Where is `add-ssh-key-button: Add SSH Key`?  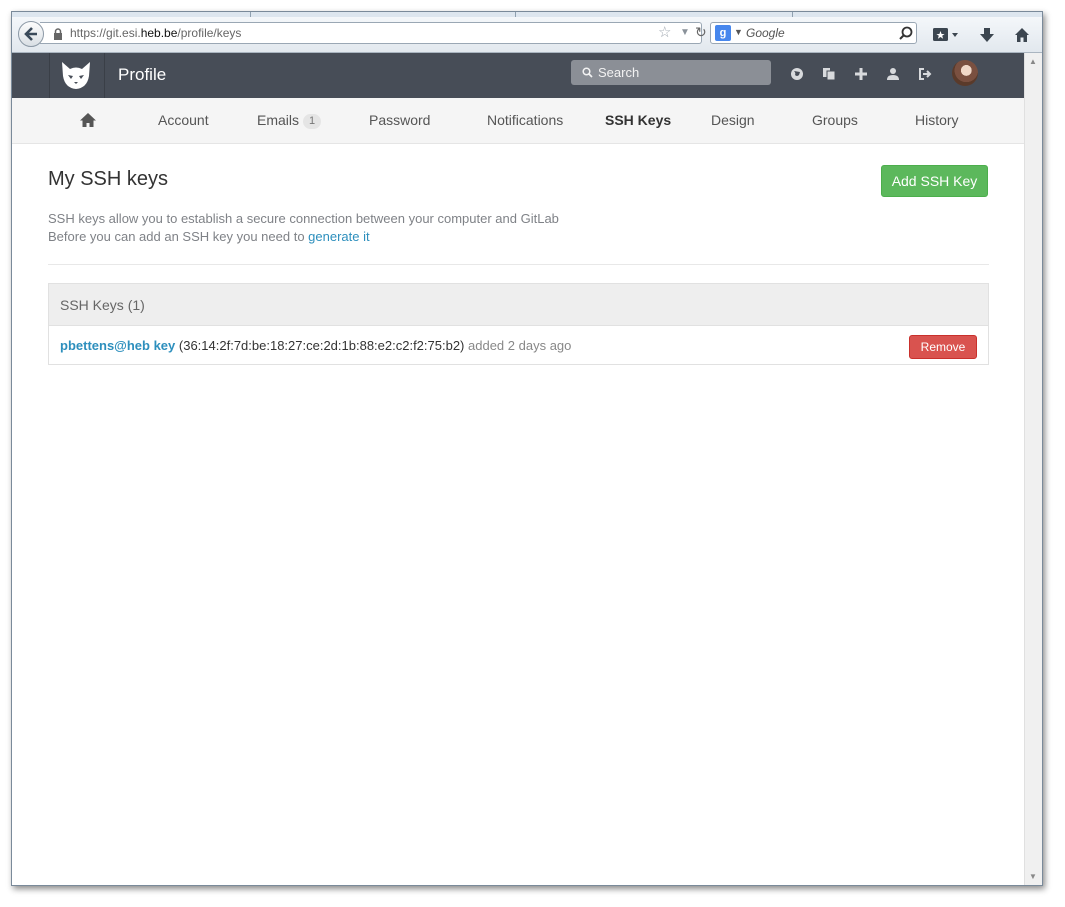
add-ssh-key-button: Add SSH Key is located at coordinates (934, 181).